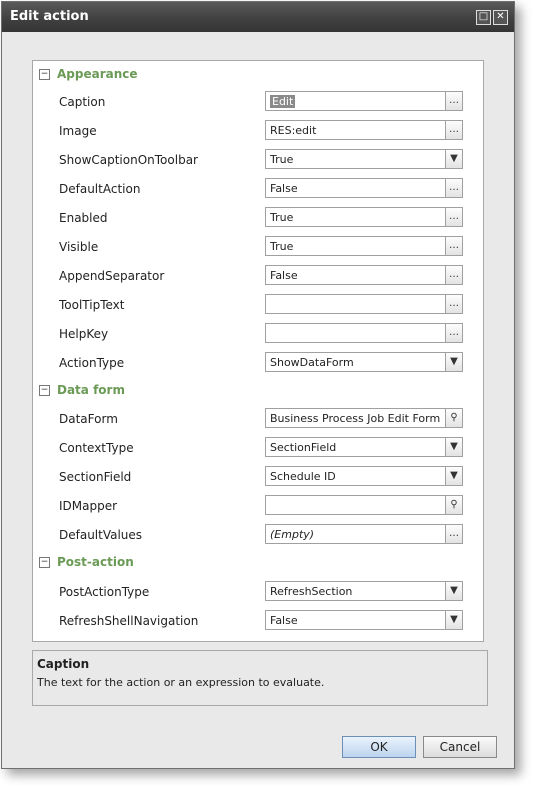 This screenshot has height=786, width=534. I want to click on category-label: Data form, so click(91, 390).